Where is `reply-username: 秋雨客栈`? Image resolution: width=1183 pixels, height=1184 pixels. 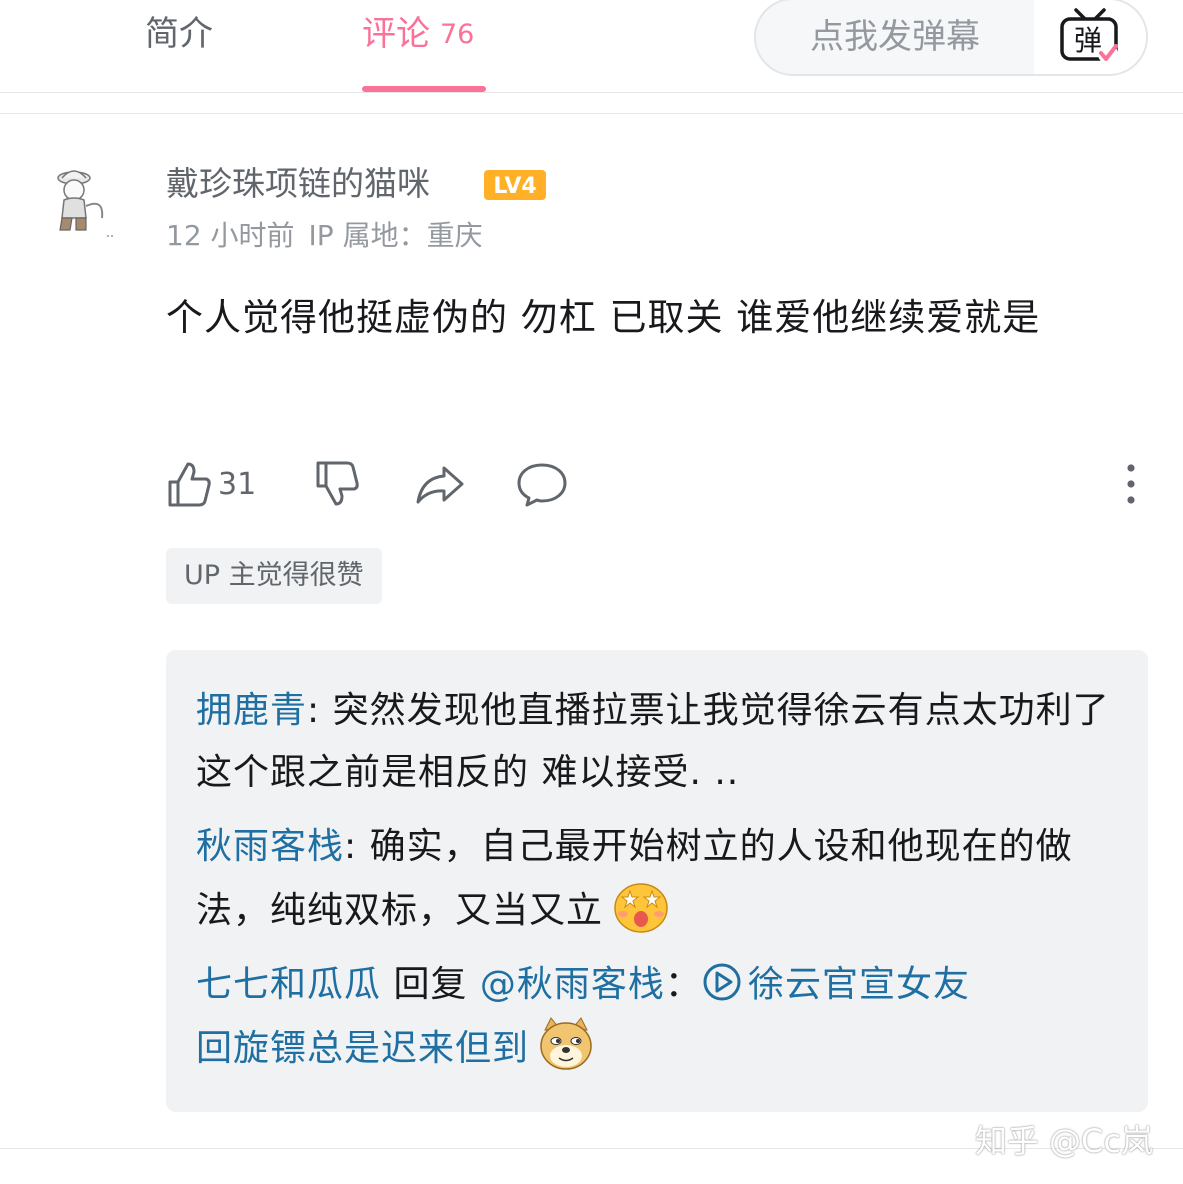
reply-username: 秋雨客栈 is located at coordinates (270, 846).